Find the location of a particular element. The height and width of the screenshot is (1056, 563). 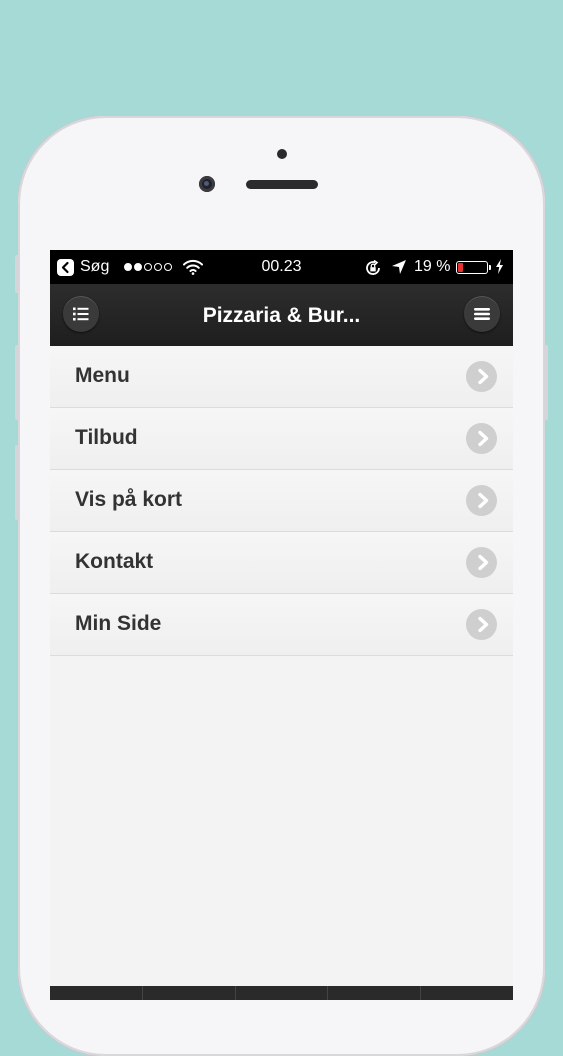

list-item-label: Menu is located at coordinates (102, 375).